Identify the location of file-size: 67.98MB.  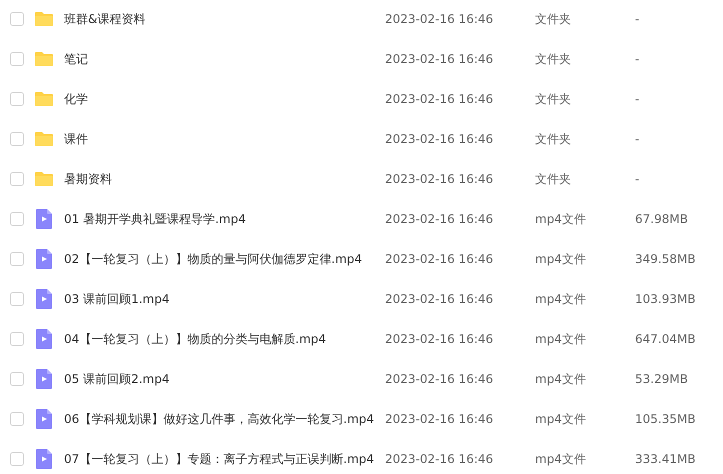
(661, 219).